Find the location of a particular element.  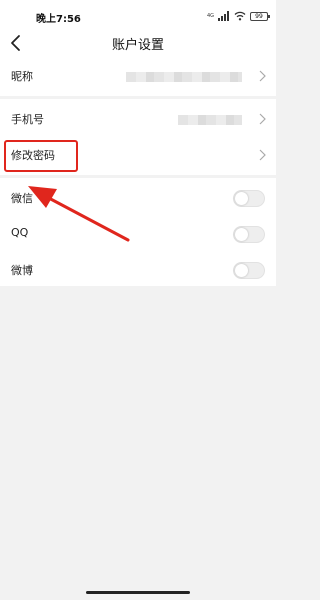

nickname-value-blurred is located at coordinates (184, 77).